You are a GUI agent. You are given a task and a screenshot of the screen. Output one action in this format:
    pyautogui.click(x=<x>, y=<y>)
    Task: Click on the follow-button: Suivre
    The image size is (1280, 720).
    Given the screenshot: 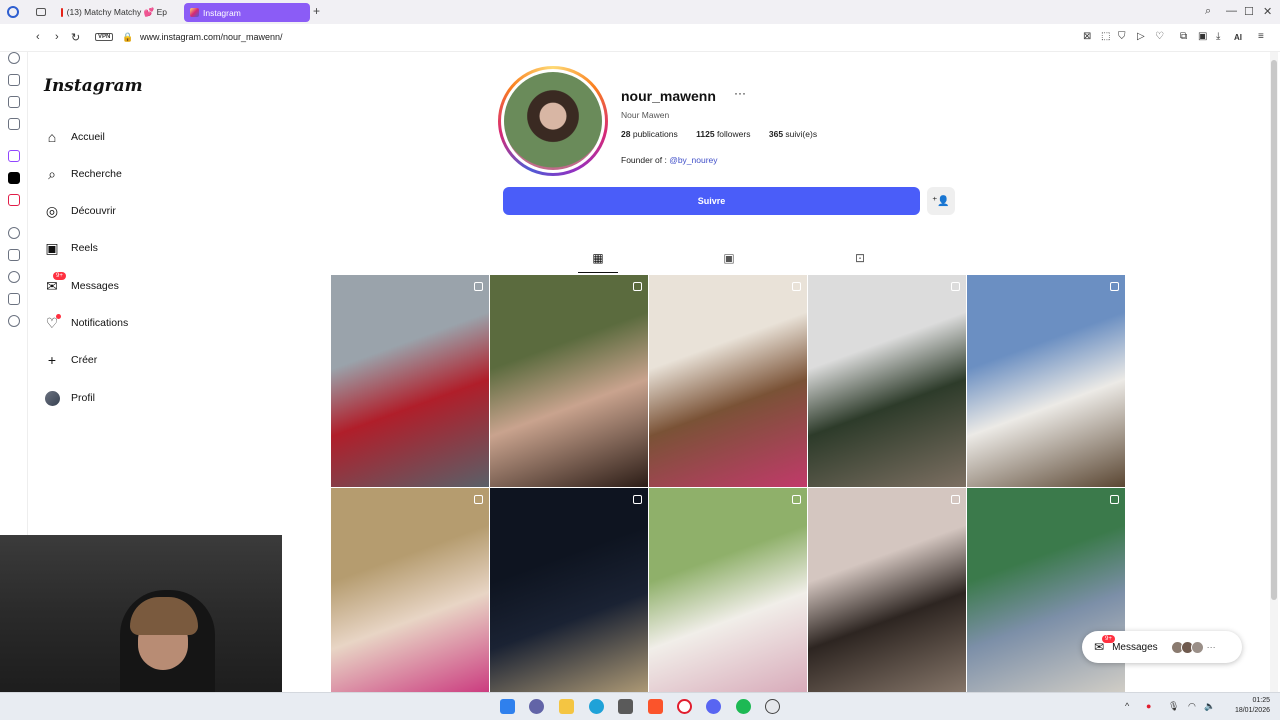 What is the action you would take?
    pyautogui.click(x=711, y=201)
    